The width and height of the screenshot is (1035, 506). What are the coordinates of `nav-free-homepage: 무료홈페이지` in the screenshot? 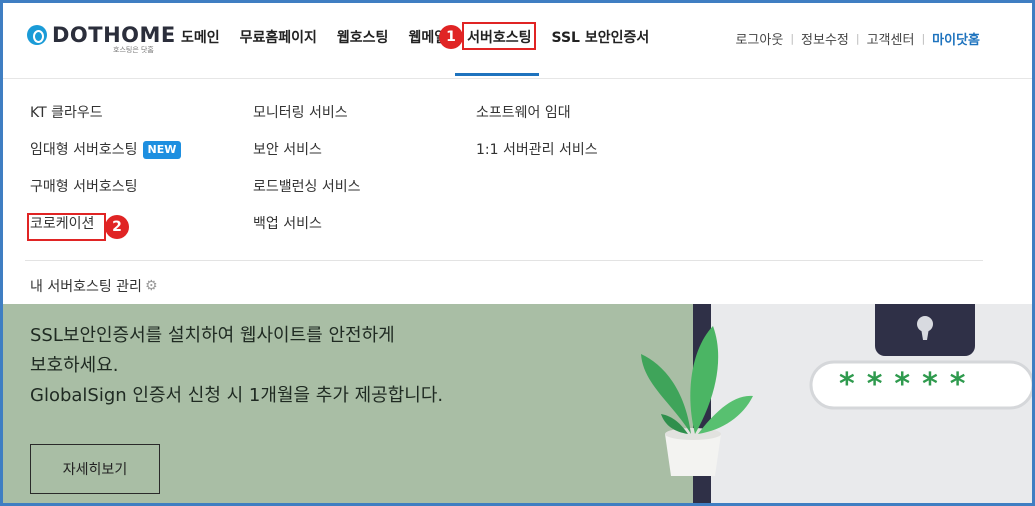 It's located at (278, 37).